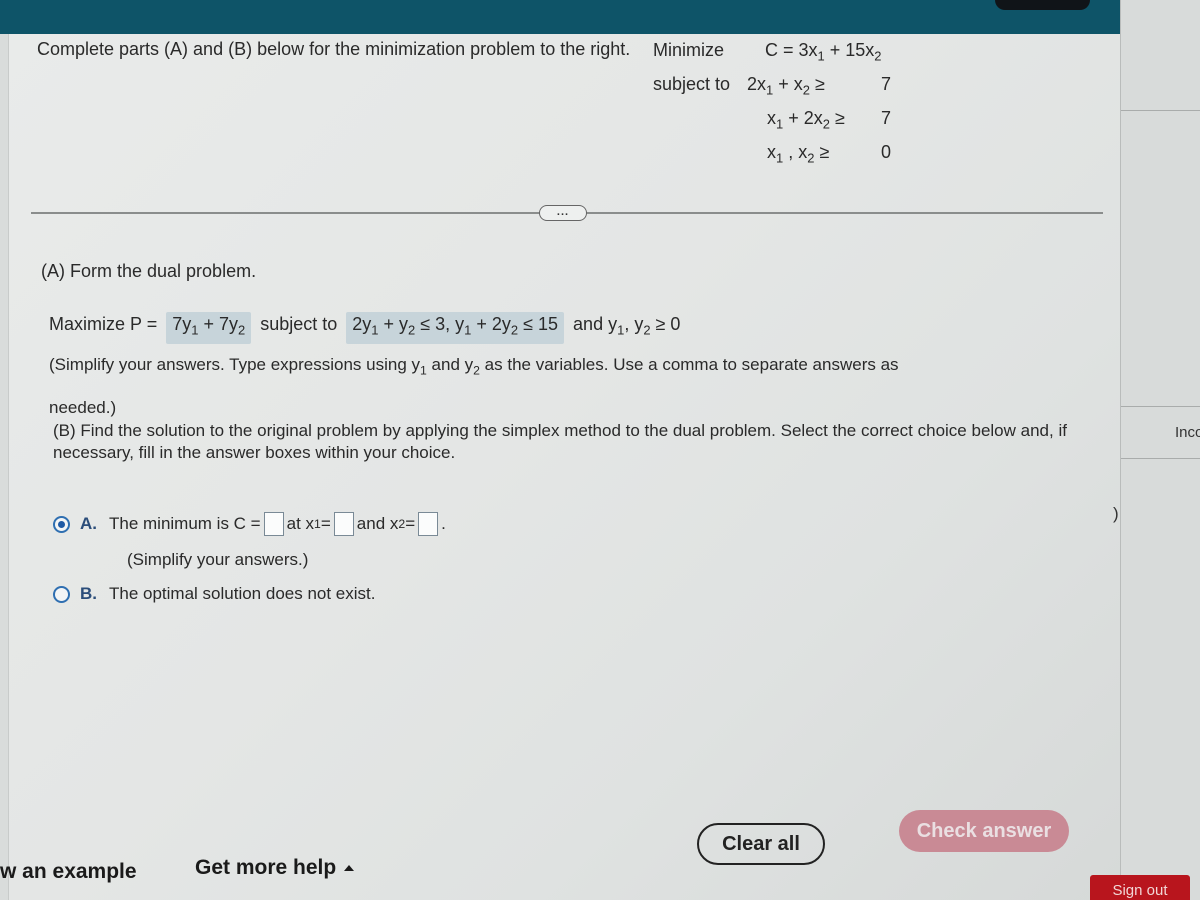 The image size is (1200, 900). I want to click on get-more-help-link: Get more help, so click(275, 868).